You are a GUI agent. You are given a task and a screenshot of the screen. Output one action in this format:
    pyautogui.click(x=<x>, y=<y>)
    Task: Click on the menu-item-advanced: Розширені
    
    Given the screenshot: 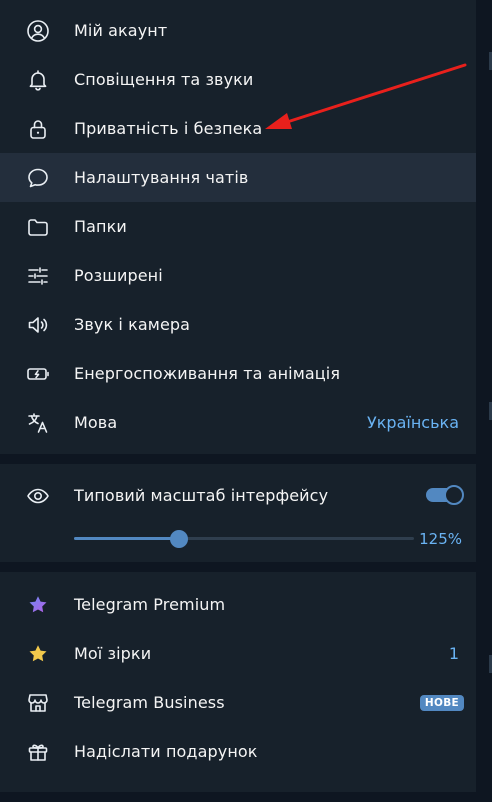 What is the action you would take?
    pyautogui.click(x=238, y=275)
    